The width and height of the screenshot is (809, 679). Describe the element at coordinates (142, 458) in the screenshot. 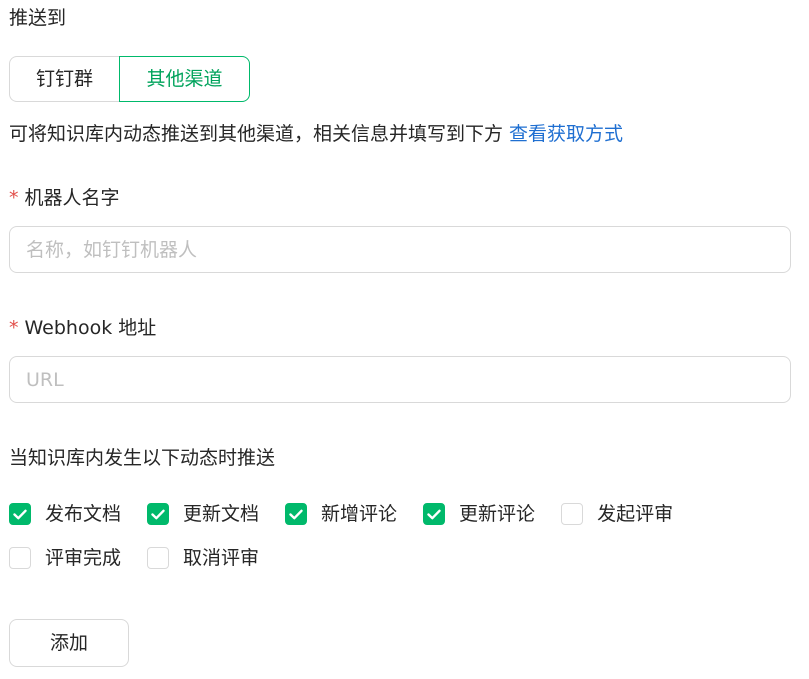

I see `events-title: 当知识库内发生以下动态时推送` at that location.